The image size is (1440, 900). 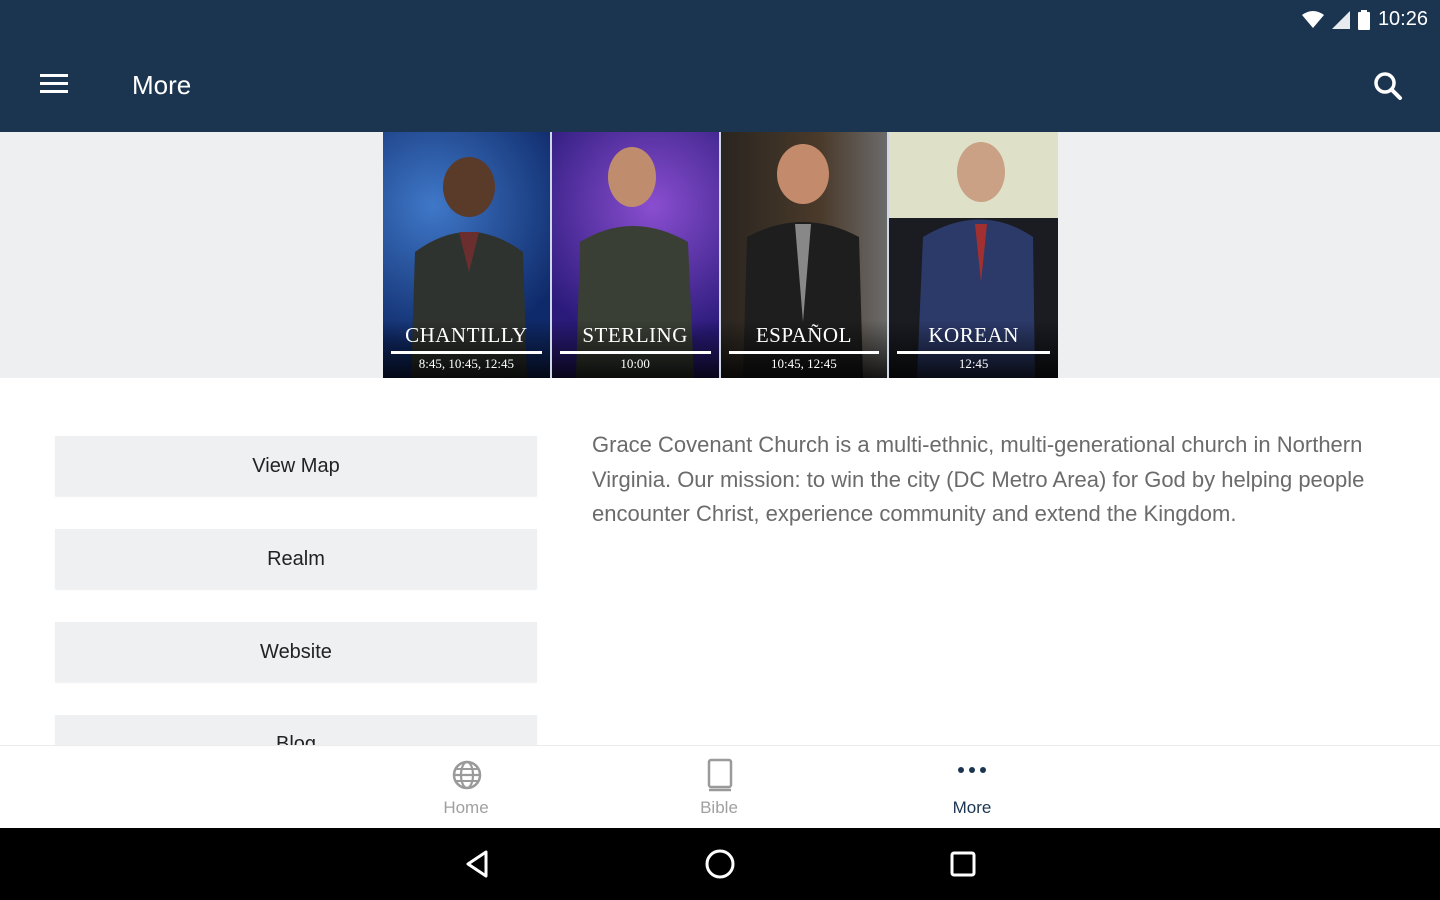 I want to click on signal-icon, so click(x=1340, y=19).